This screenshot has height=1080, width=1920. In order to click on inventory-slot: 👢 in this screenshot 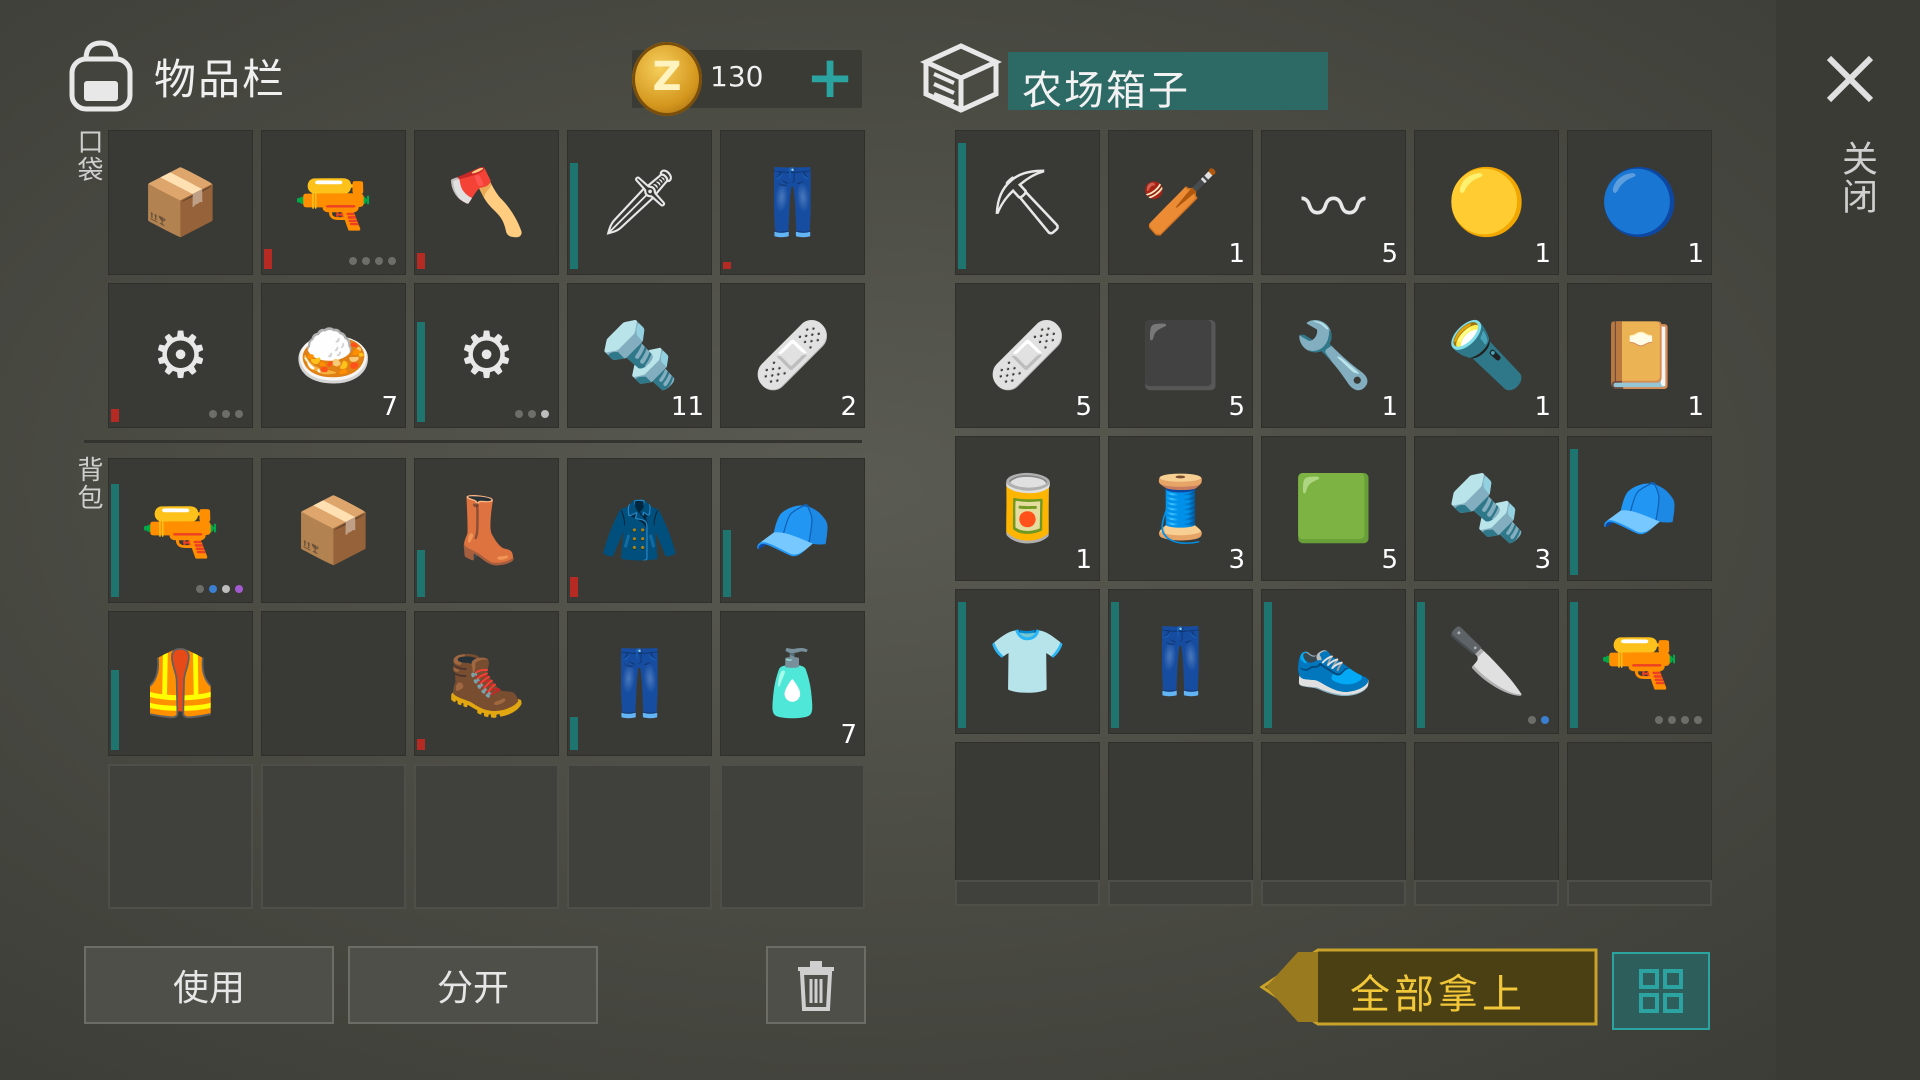, I will do `click(486, 530)`.